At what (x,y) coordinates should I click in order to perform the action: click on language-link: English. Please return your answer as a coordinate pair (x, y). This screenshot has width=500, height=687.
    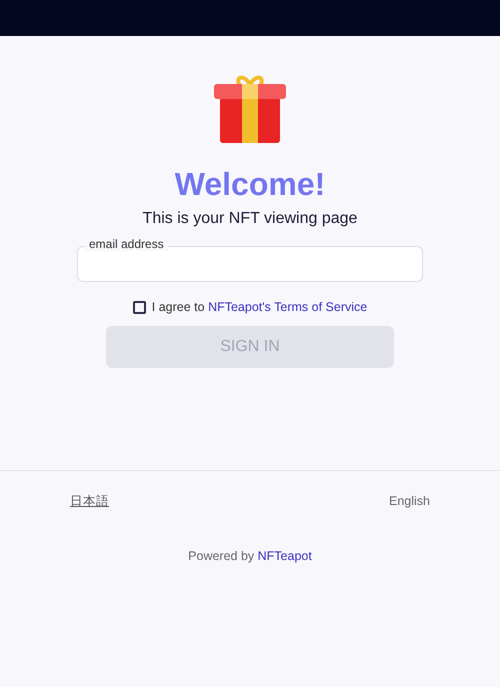
    Looking at the image, I should click on (409, 501).